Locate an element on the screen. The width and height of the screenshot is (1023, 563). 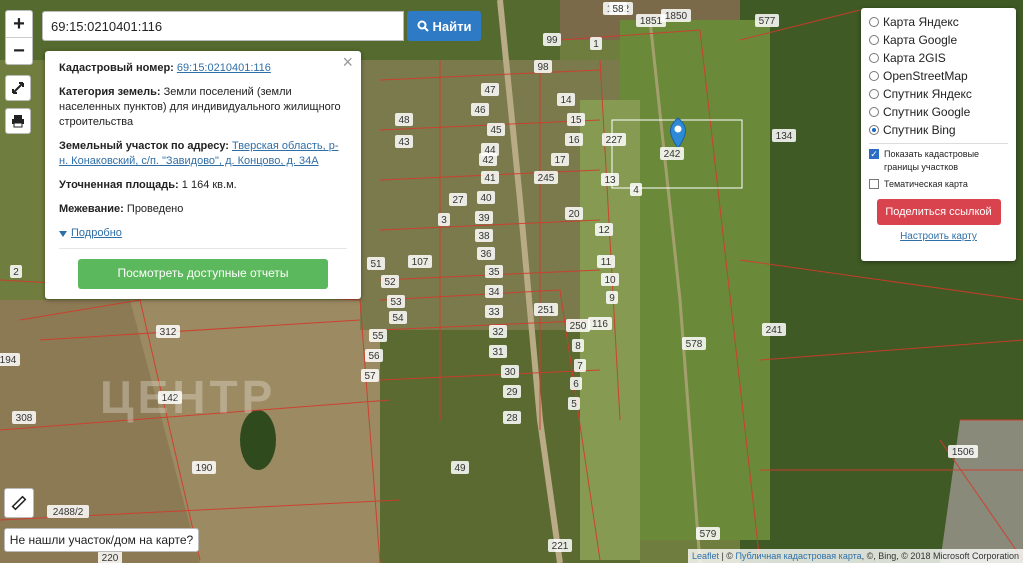
details-link: Подробно is located at coordinates (90, 233).